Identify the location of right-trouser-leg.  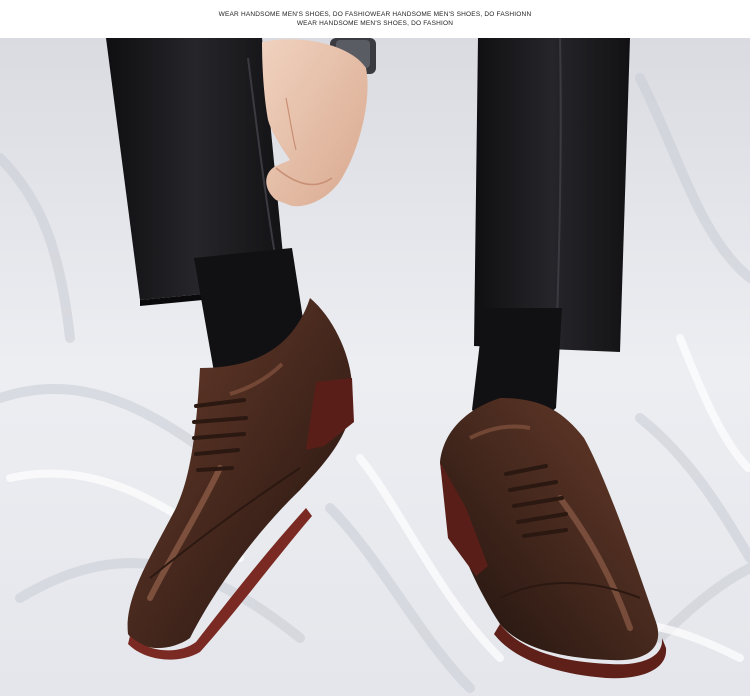
(552, 195).